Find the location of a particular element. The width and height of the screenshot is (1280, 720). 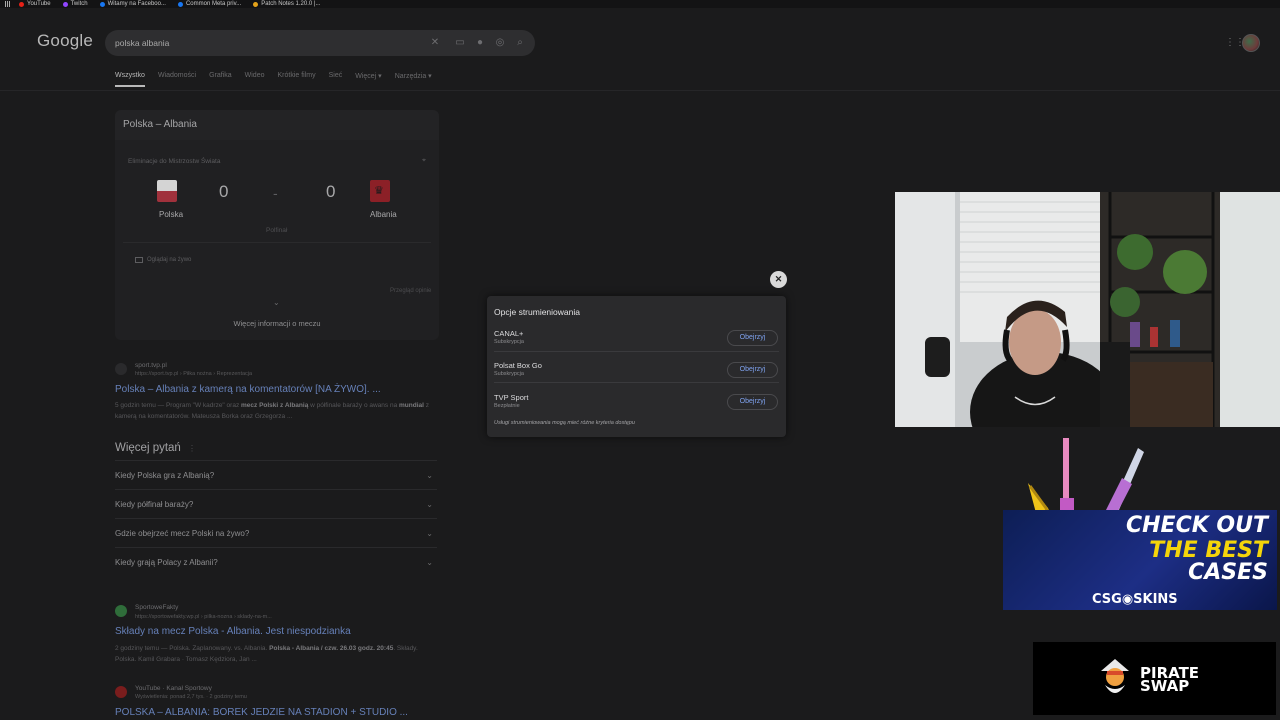

bookmark-youtube: YouTube is located at coordinates (35, 4).